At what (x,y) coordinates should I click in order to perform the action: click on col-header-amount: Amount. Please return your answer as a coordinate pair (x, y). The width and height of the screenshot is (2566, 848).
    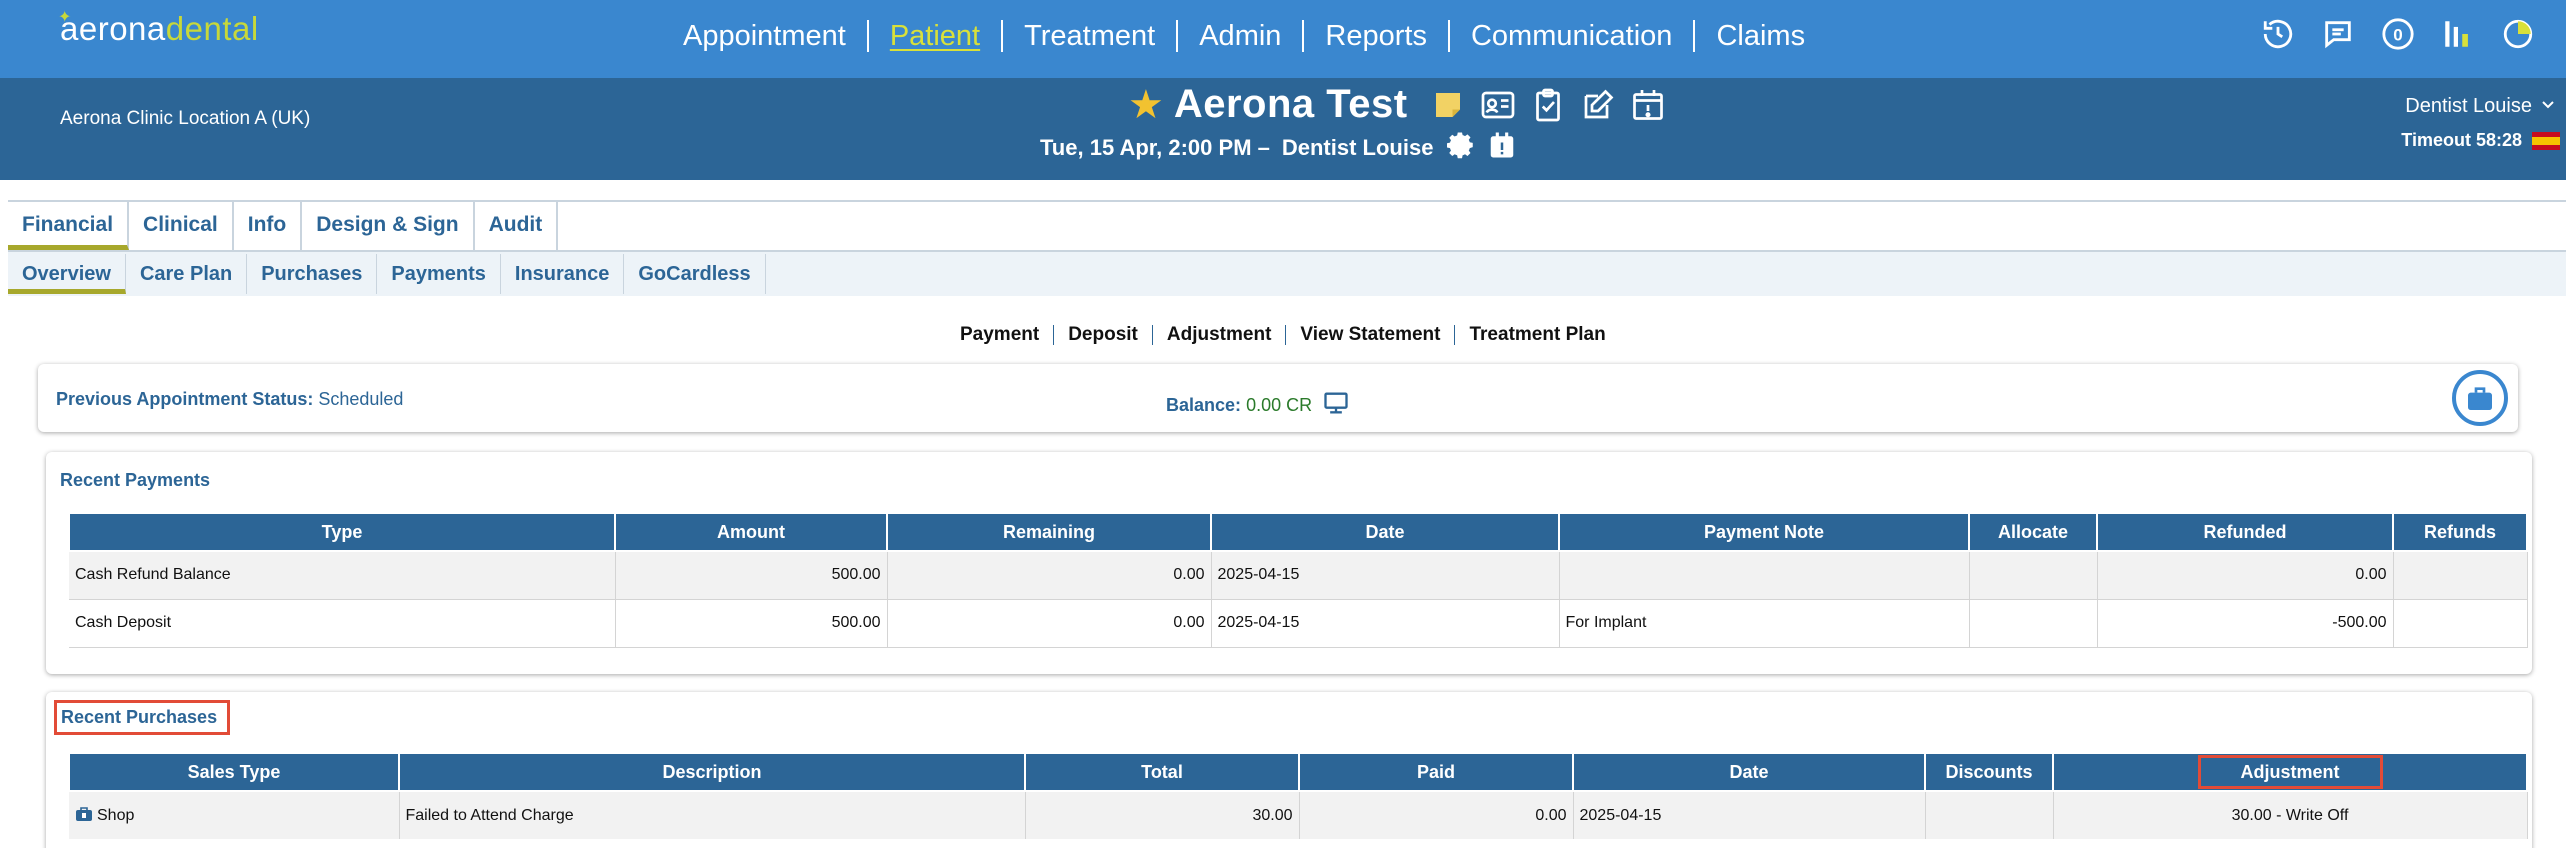
    Looking at the image, I should click on (751, 532).